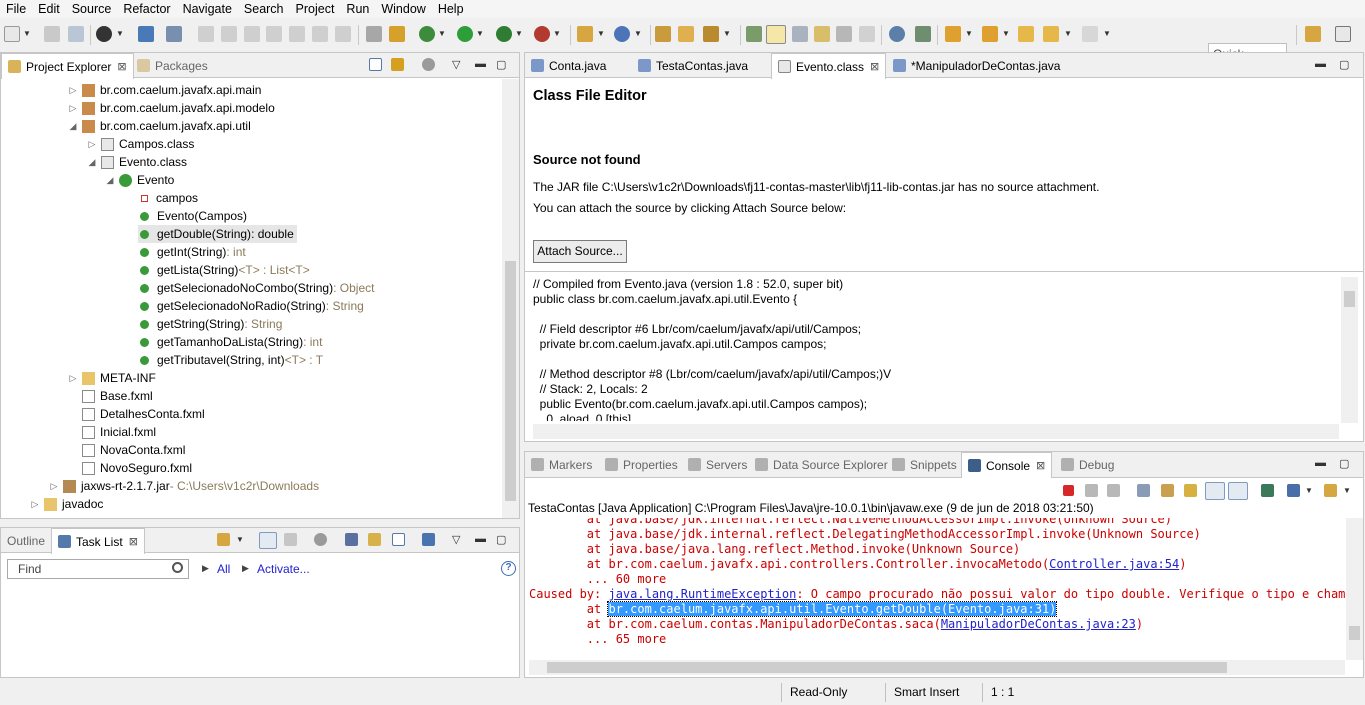 This screenshot has width=1365, height=705. What do you see at coordinates (693, 65) in the screenshot?
I see `tab-testacontas-java: TestaContas.java` at bounding box center [693, 65].